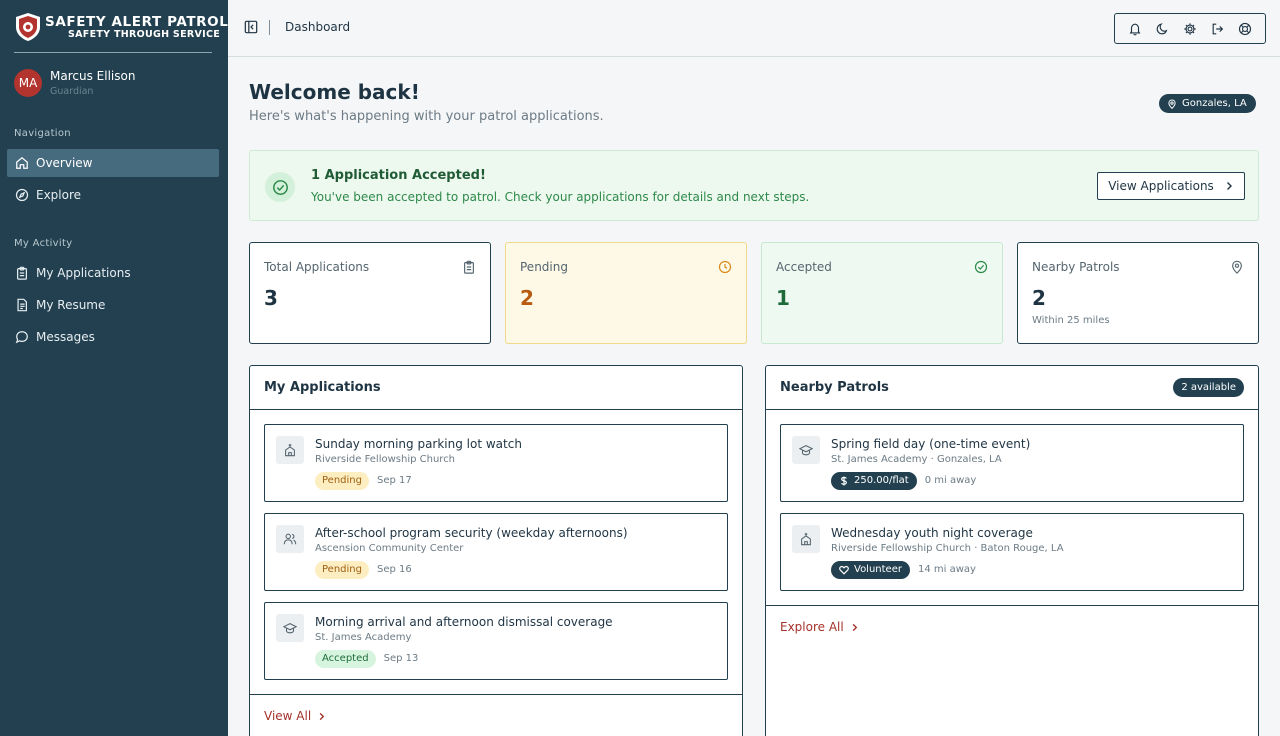 This screenshot has height=736, width=1280. What do you see at coordinates (113, 337) in the screenshot?
I see `sidebar-item-messages: Messages` at bounding box center [113, 337].